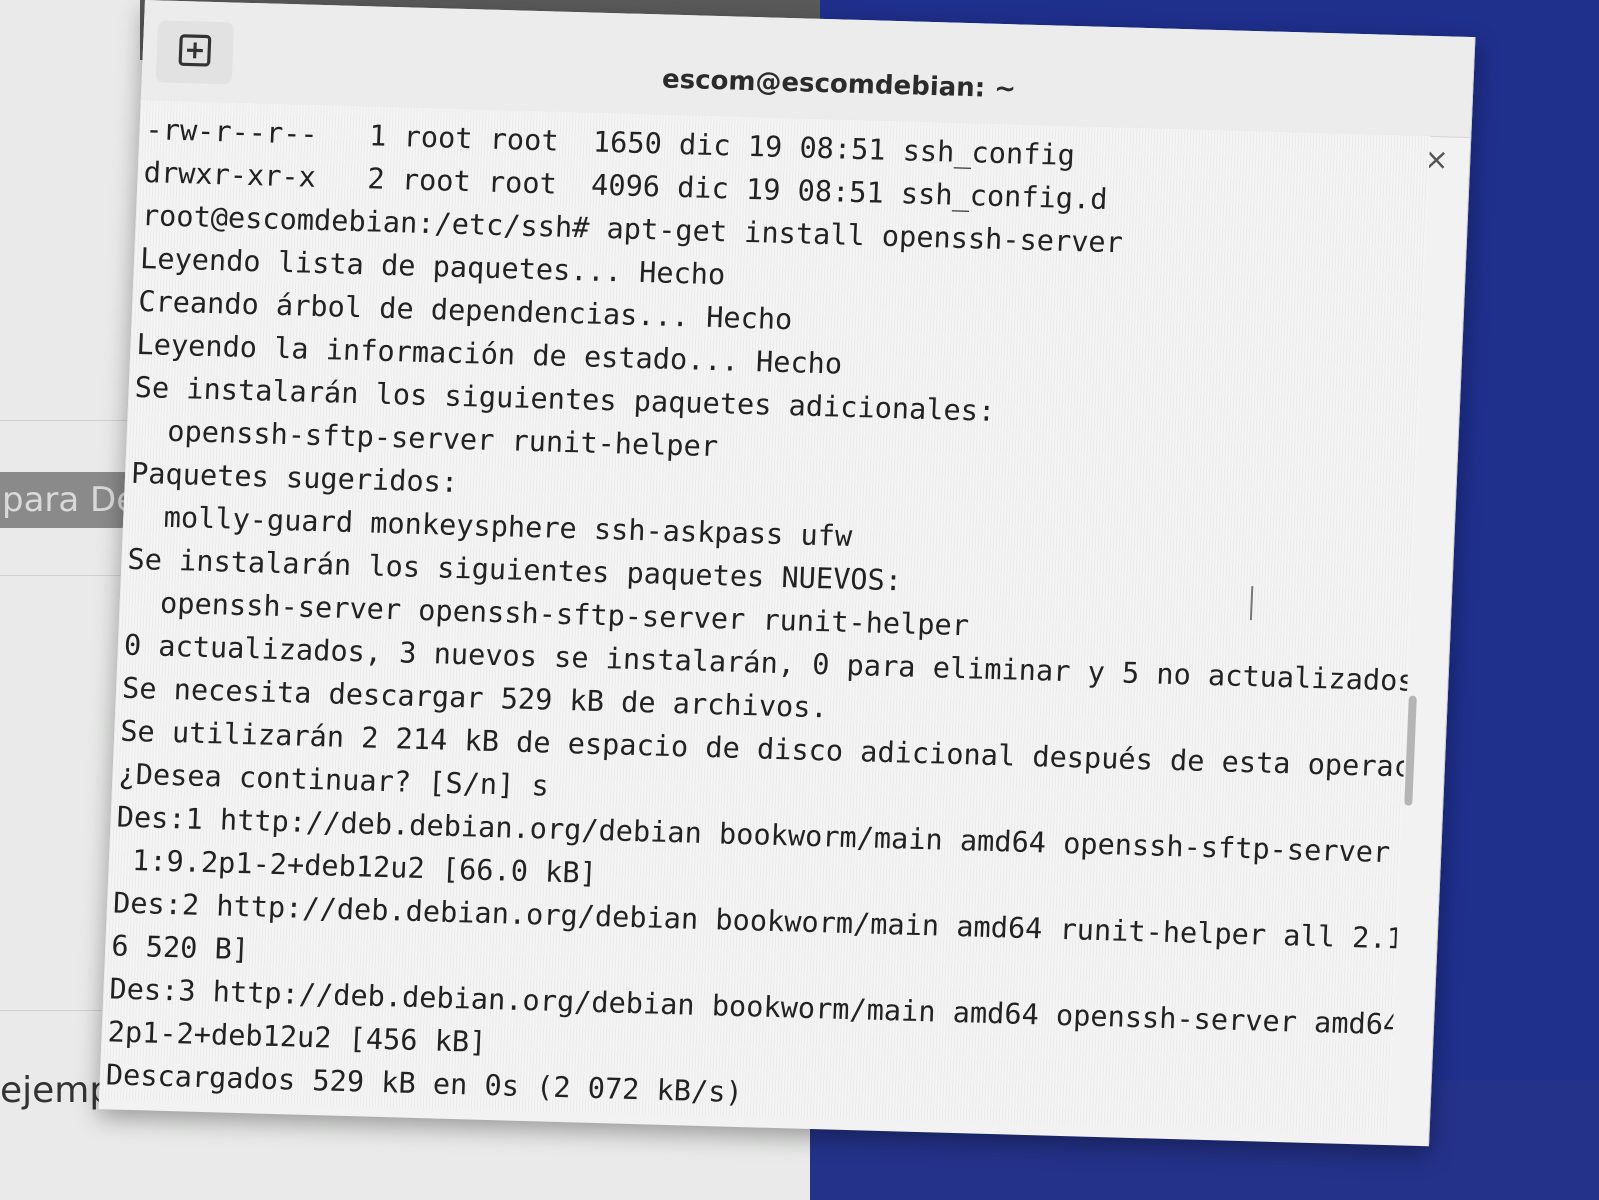 The height and width of the screenshot is (1200, 1599). Describe the element at coordinates (839, 84) in the screenshot. I see `window-title: escom@escomdebian: ~` at that location.